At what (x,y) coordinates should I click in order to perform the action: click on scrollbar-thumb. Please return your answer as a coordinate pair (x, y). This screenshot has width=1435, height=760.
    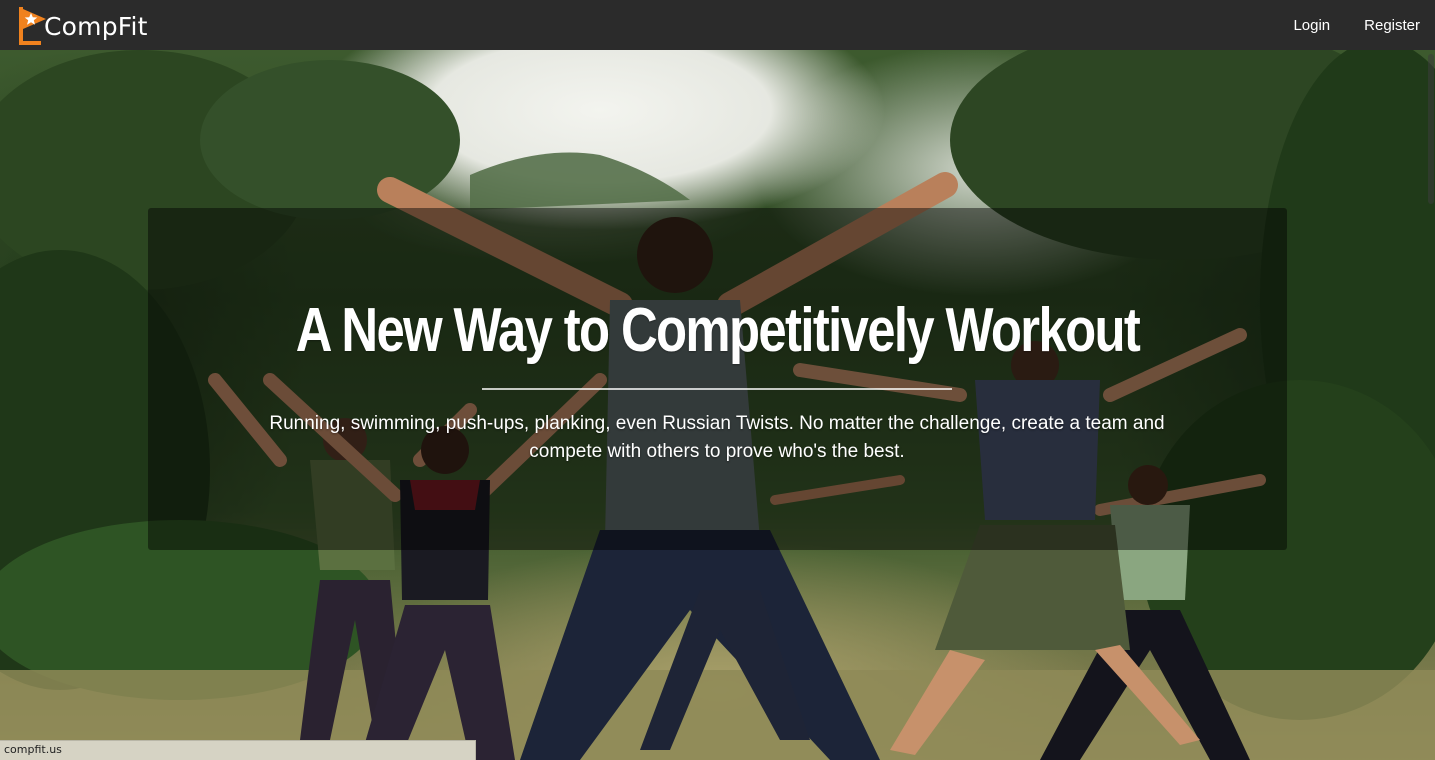
    Looking at the image, I should click on (1431, 129).